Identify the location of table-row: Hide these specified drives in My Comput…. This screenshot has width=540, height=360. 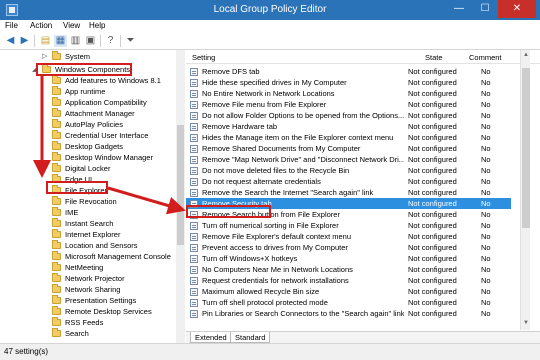
(348, 82).